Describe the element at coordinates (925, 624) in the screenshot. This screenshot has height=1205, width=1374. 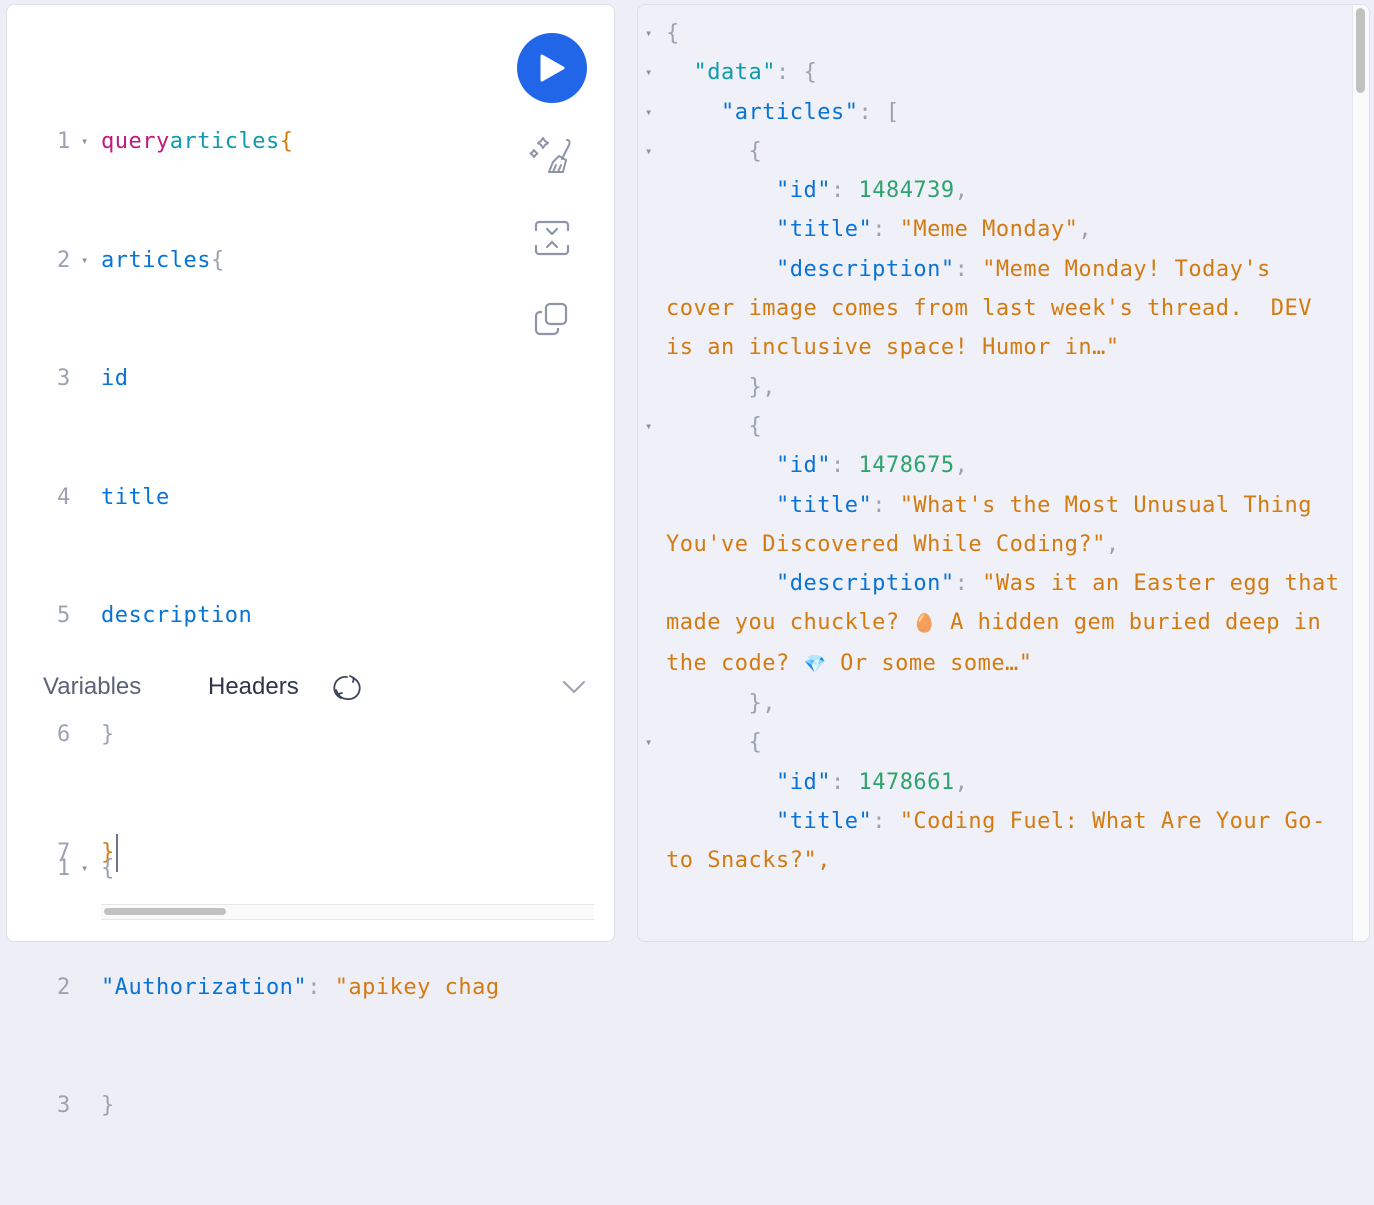
I see `egg-emoji: 🥚` at that location.